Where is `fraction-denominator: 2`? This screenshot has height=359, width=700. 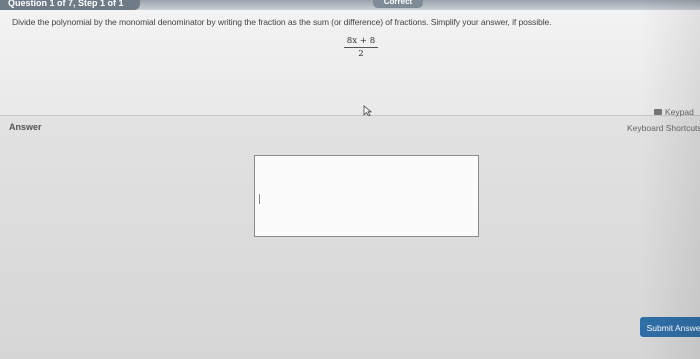
fraction-denominator: 2 is located at coordinates (361, 54).